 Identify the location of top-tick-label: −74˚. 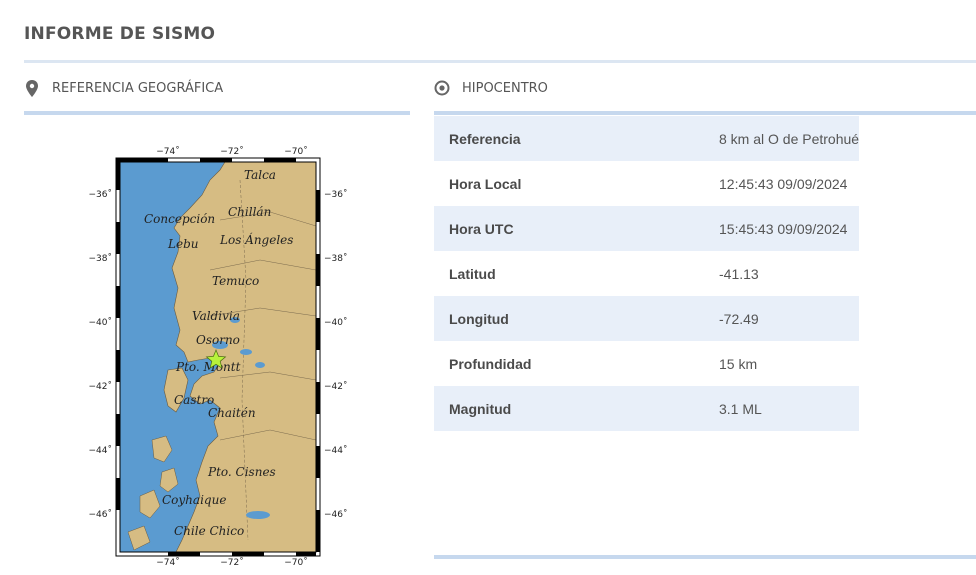
(168, 151).